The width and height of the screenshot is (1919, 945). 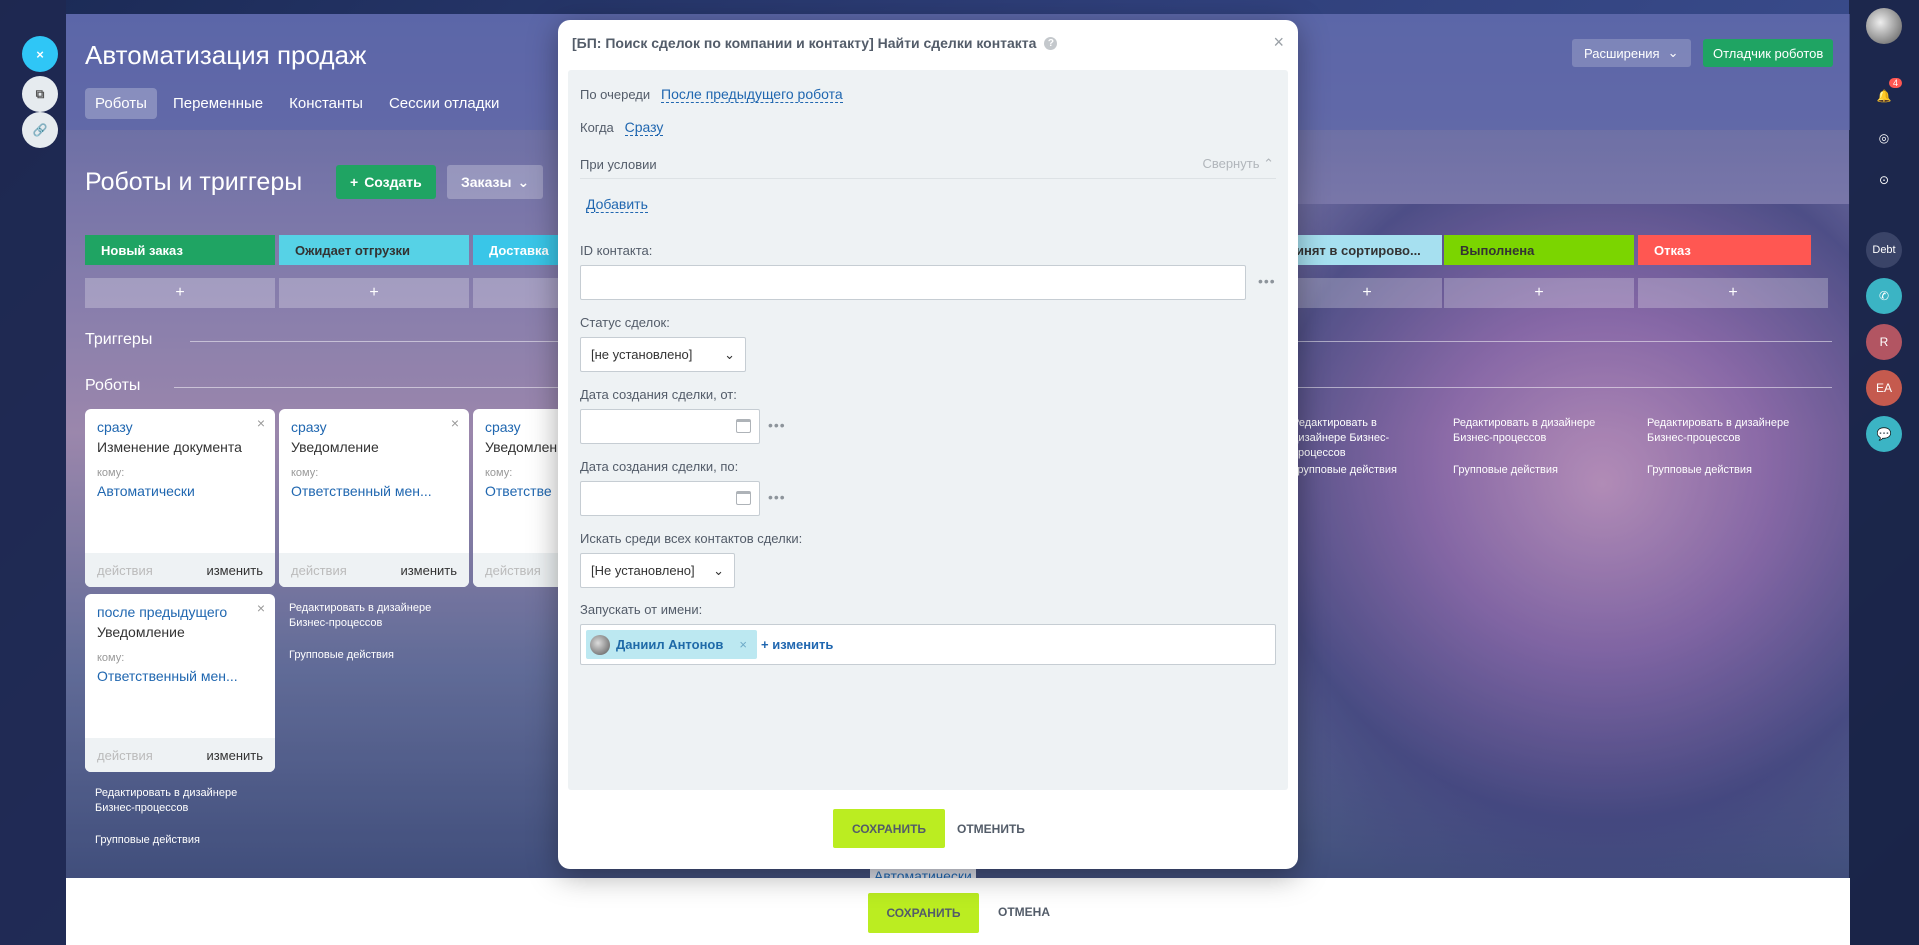 What do you see at coordinates (600, 644) in the screenshot?
I see `avatar` at bounding box center [600, 644].